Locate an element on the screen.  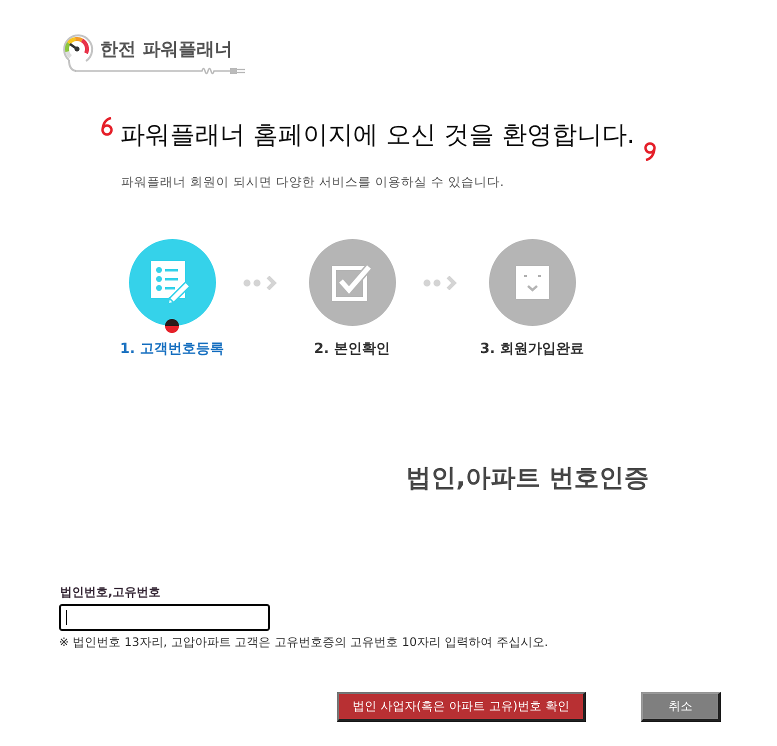
welcome-title: 파워플래너 홈페이지에 오신 것을 환영합니다. is located at coordinates (377, 135).